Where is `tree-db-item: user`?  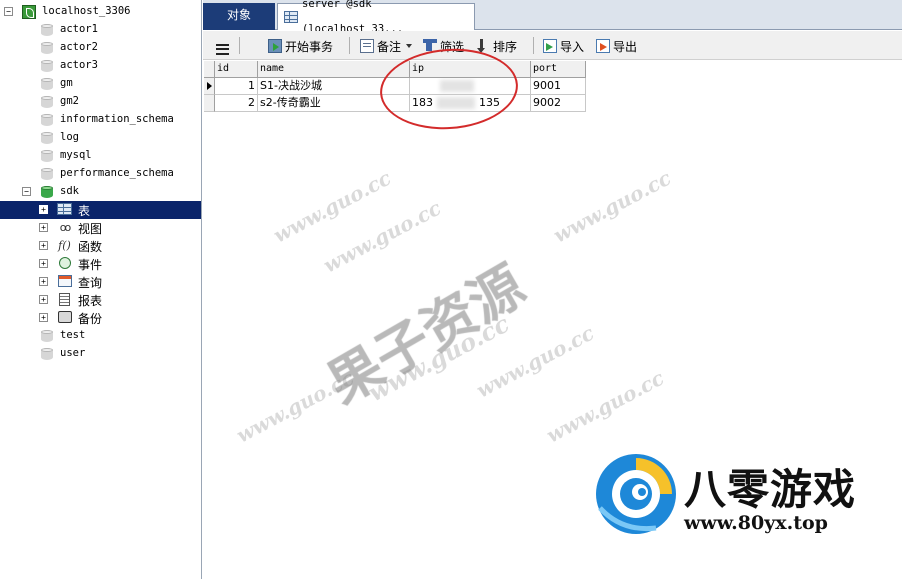 tree-db-item: user is located at coordinates (100, 354).